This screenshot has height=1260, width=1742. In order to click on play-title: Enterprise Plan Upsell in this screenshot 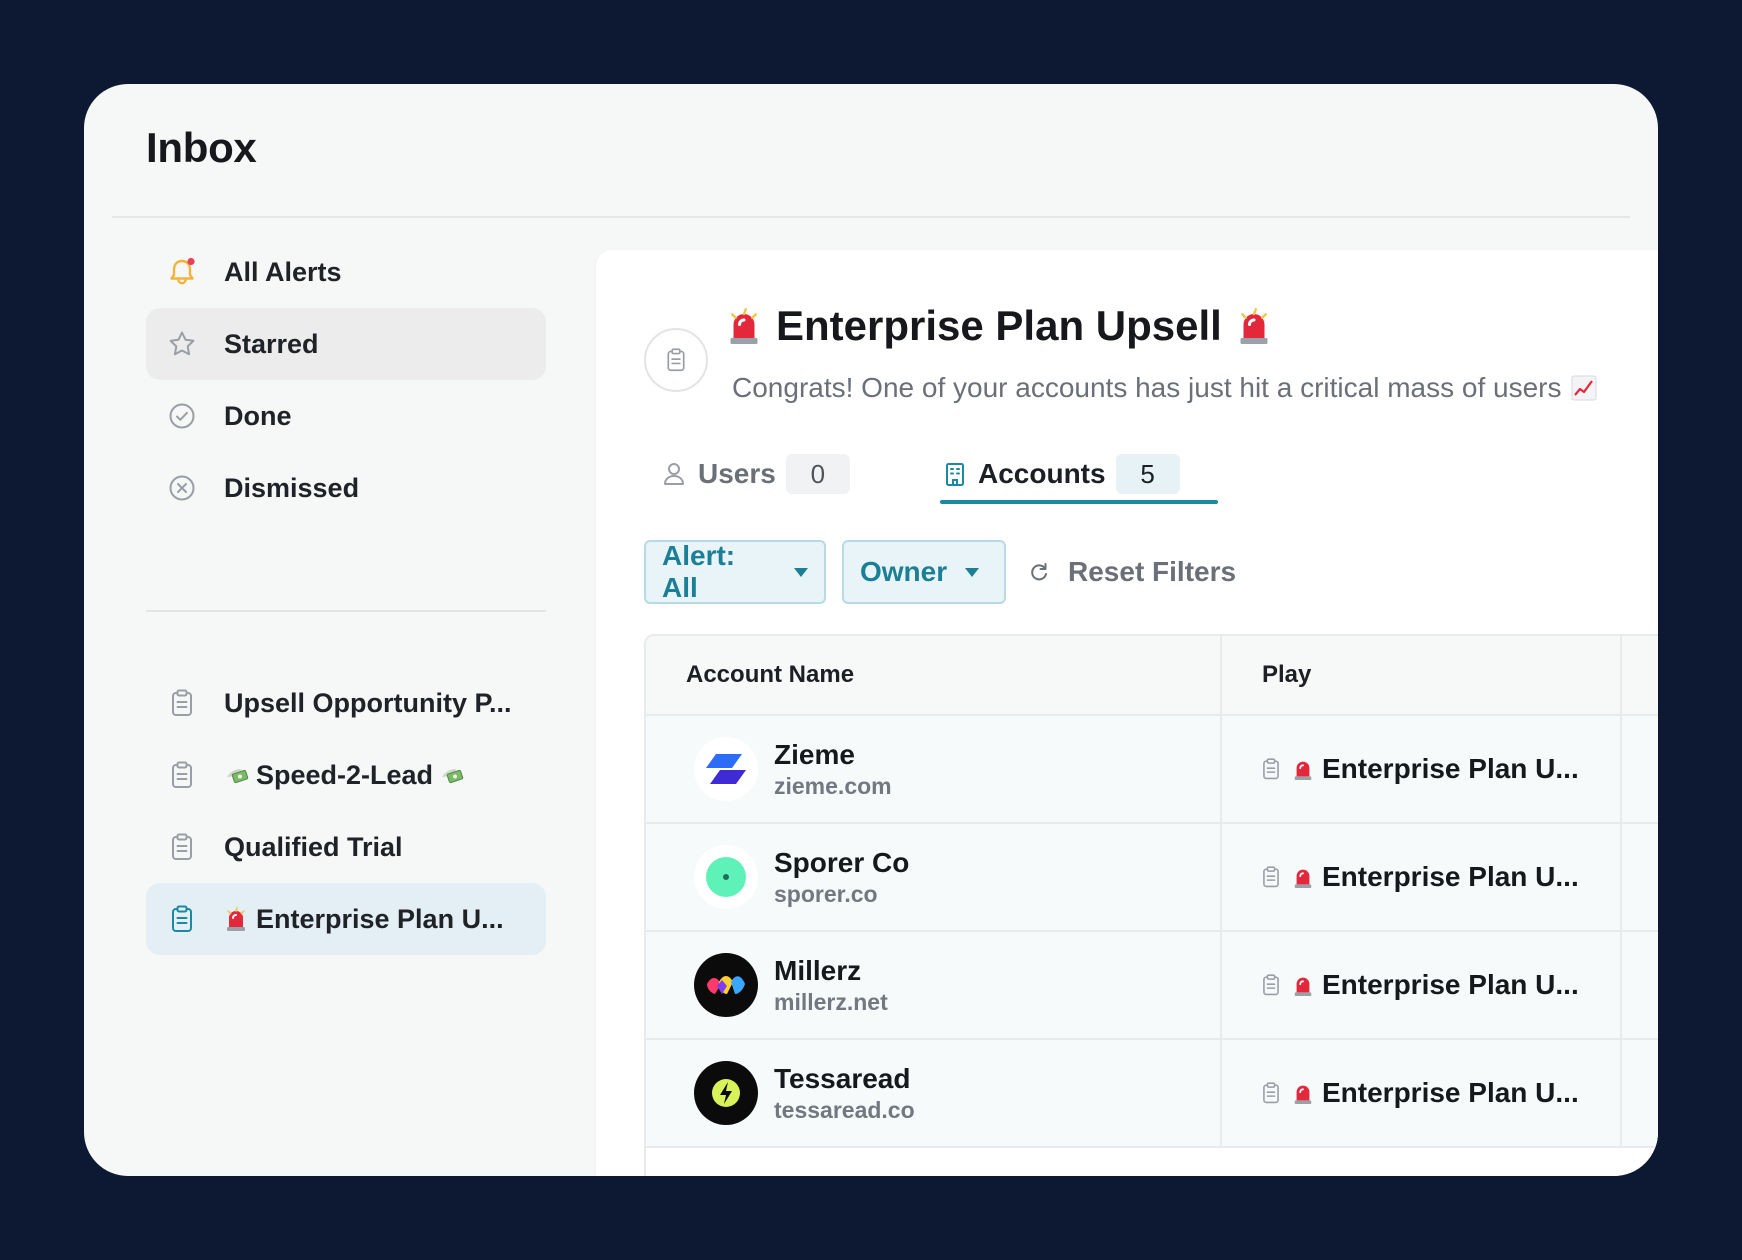, I will do `click(999, 326)`.